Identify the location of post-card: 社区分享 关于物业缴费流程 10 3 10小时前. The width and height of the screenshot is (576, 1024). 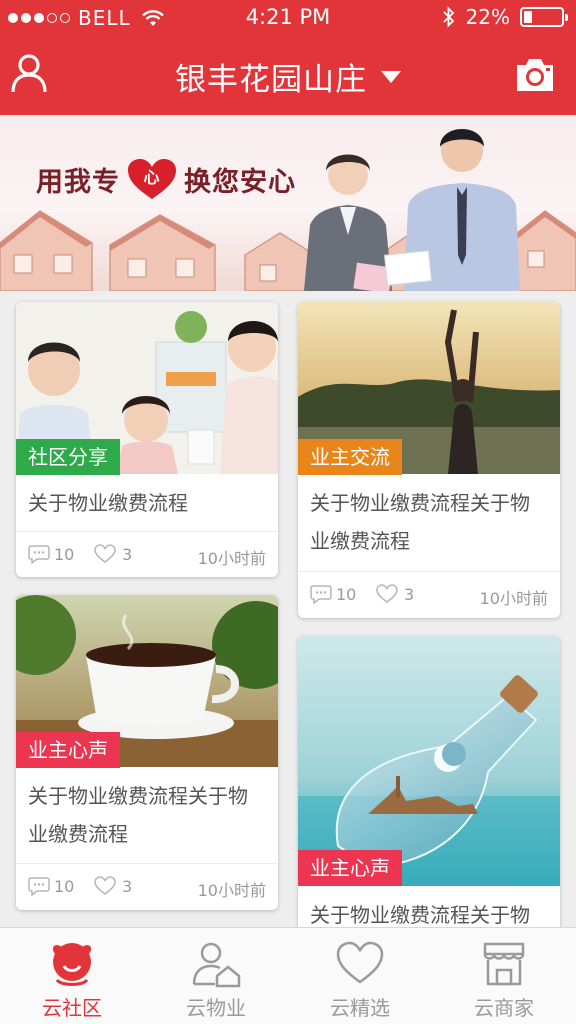
(147, 439).